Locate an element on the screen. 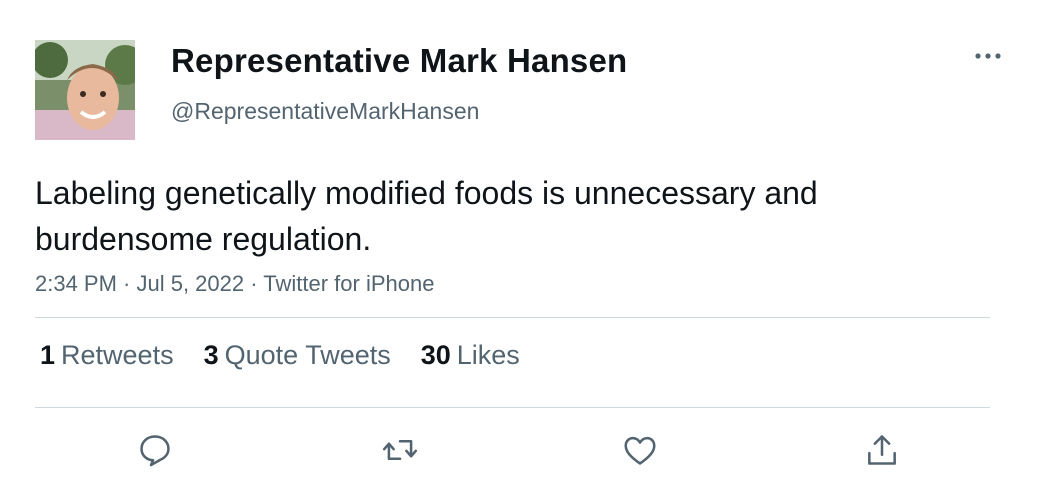 The height and width of the screenshot is (480, 1050). reply-icon is located at coordinates (155, 451).